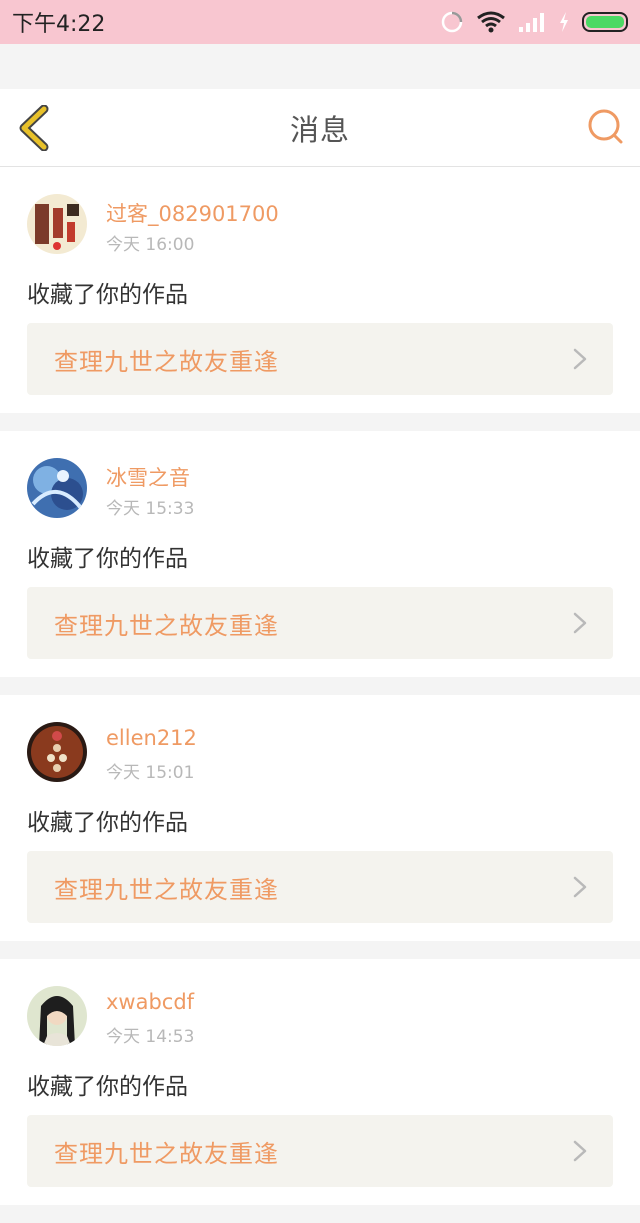 This screenshot has height=1223, width=640. What do you see at coordinates (150, 509) in the screenshot?
I see `timestamp: 今天 15:33` at bounding box center [150, 509].